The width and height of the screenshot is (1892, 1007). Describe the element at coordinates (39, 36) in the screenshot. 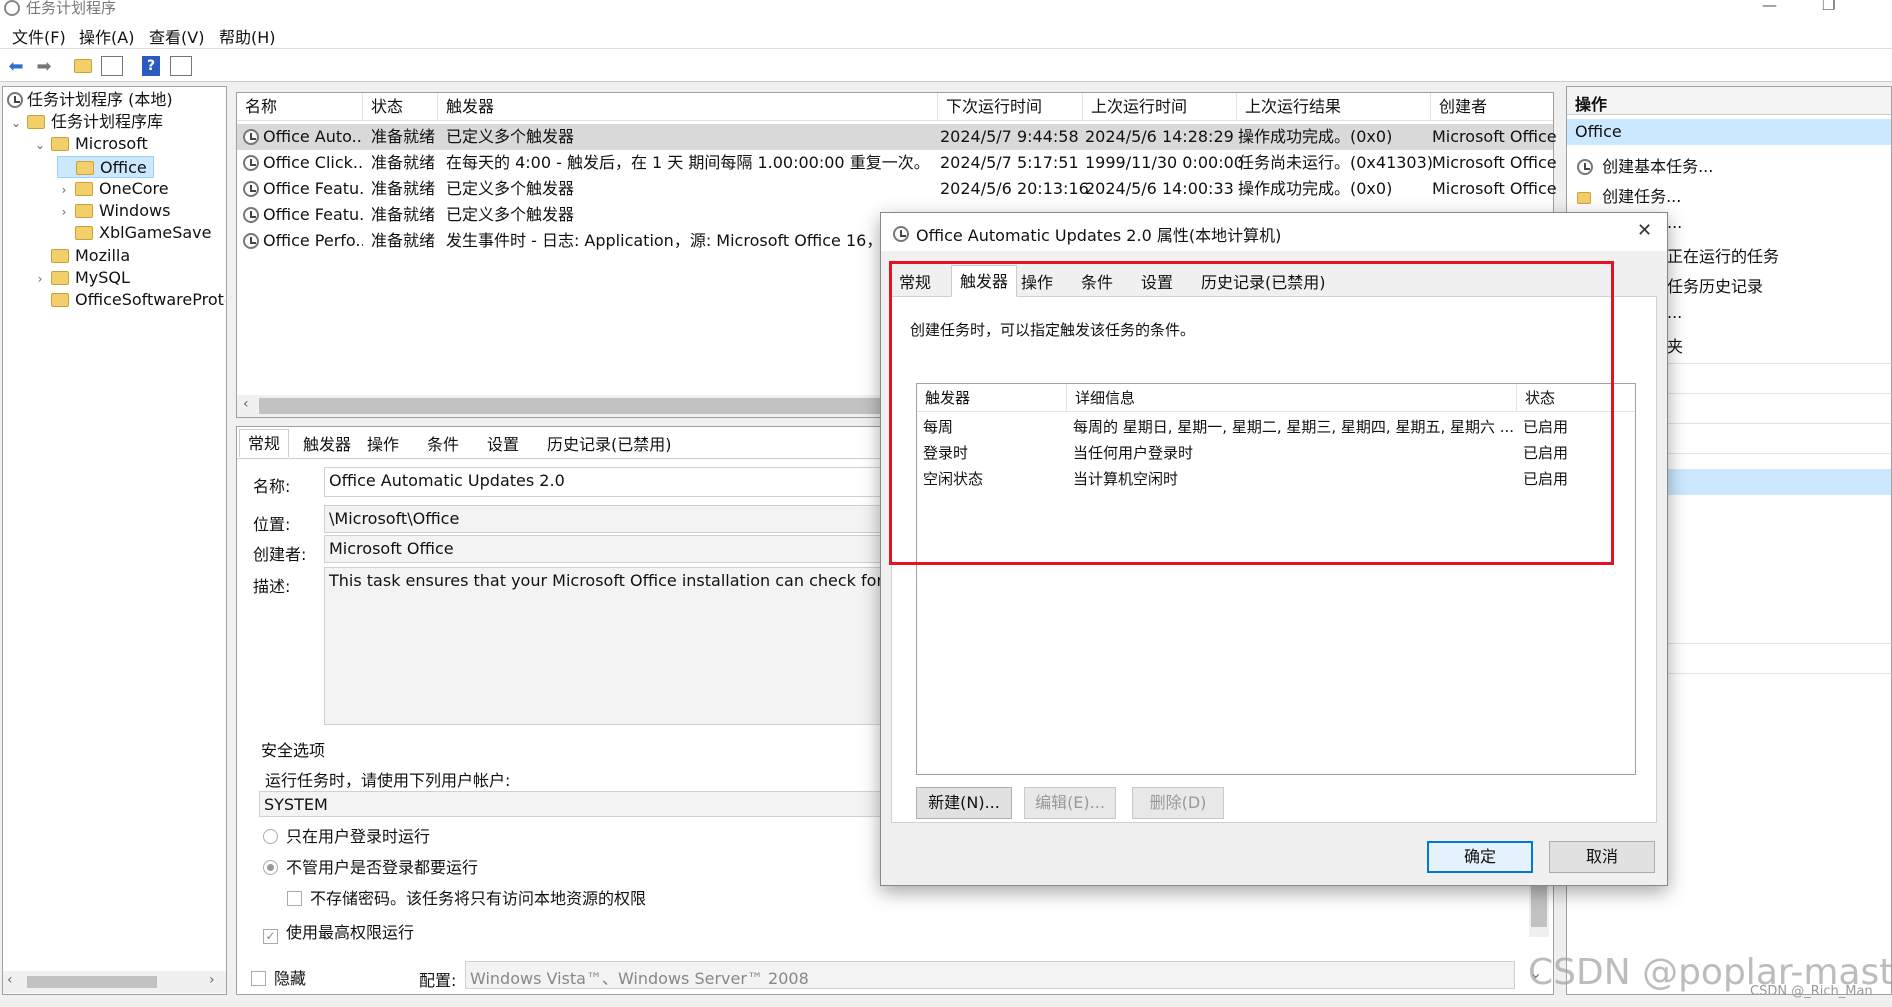

I see `menu-file: 文件(F)` at that location.